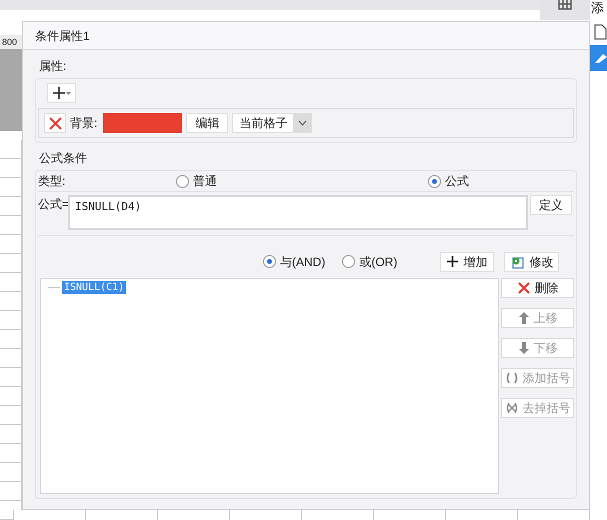 The width and height of the screenshot is (607, 520). Describe the element at coordinates (298, 212) in the screenshot. I see `formula-field: ISNULL(D4)` at that location.